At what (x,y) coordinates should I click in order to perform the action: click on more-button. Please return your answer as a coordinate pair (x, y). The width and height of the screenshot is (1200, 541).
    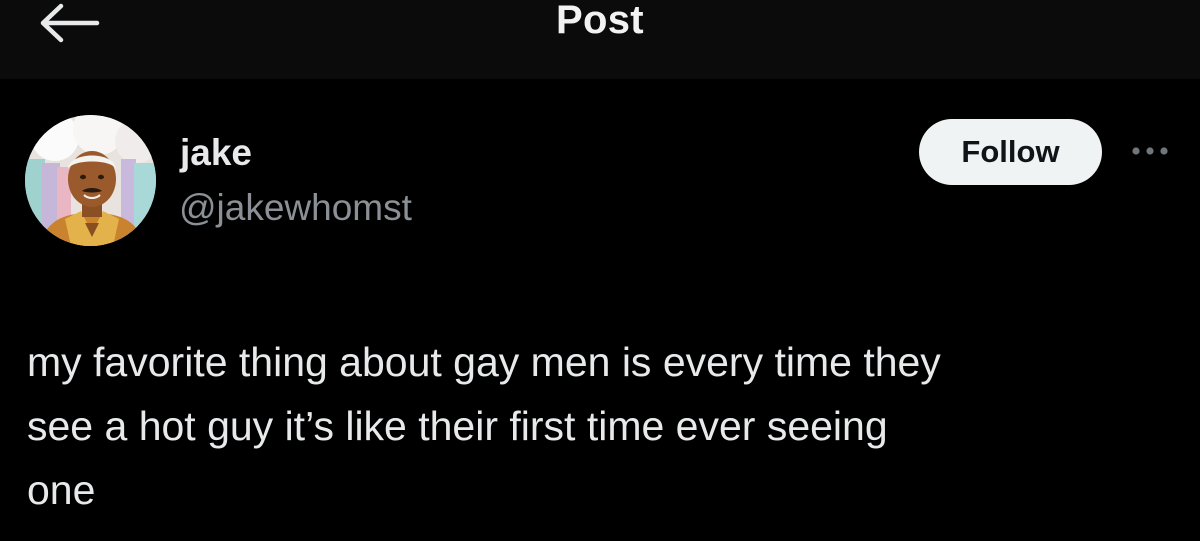
    Looking at the image, I should click on (1150, 151).